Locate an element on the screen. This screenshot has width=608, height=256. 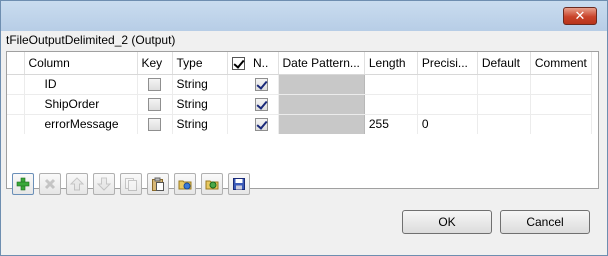
move-up-icon is located at coordinates (77, 184).